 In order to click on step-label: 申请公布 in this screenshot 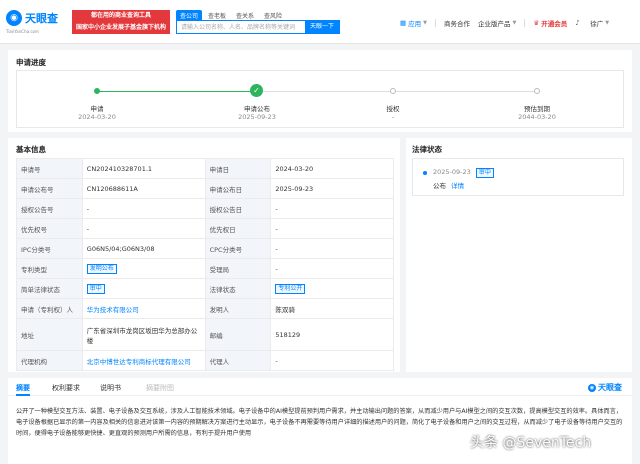, I will do `click(257, 109)`.